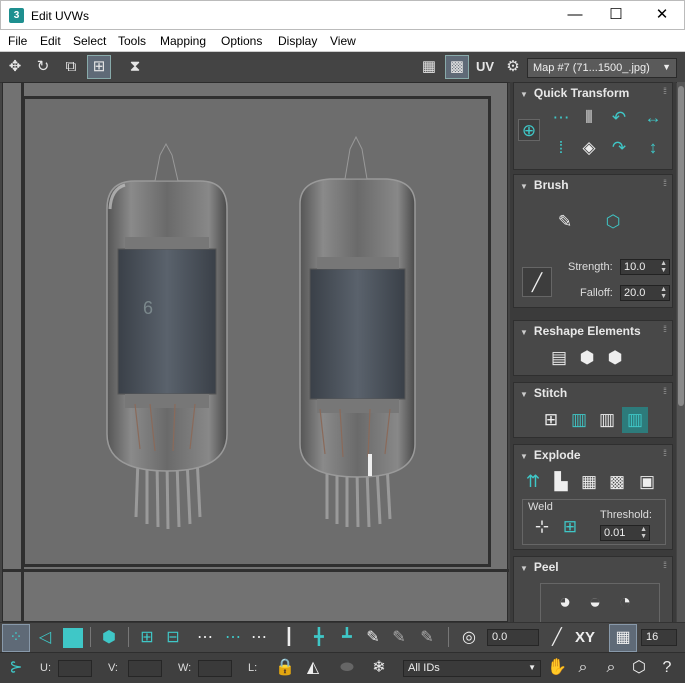 Image resolution: width=685 pixels, height=683 pixels. What do you see at coordinates (513, 67) in the screenshot?
I see `map-settings-icon: ⚙` at bounding box center [513, 67].